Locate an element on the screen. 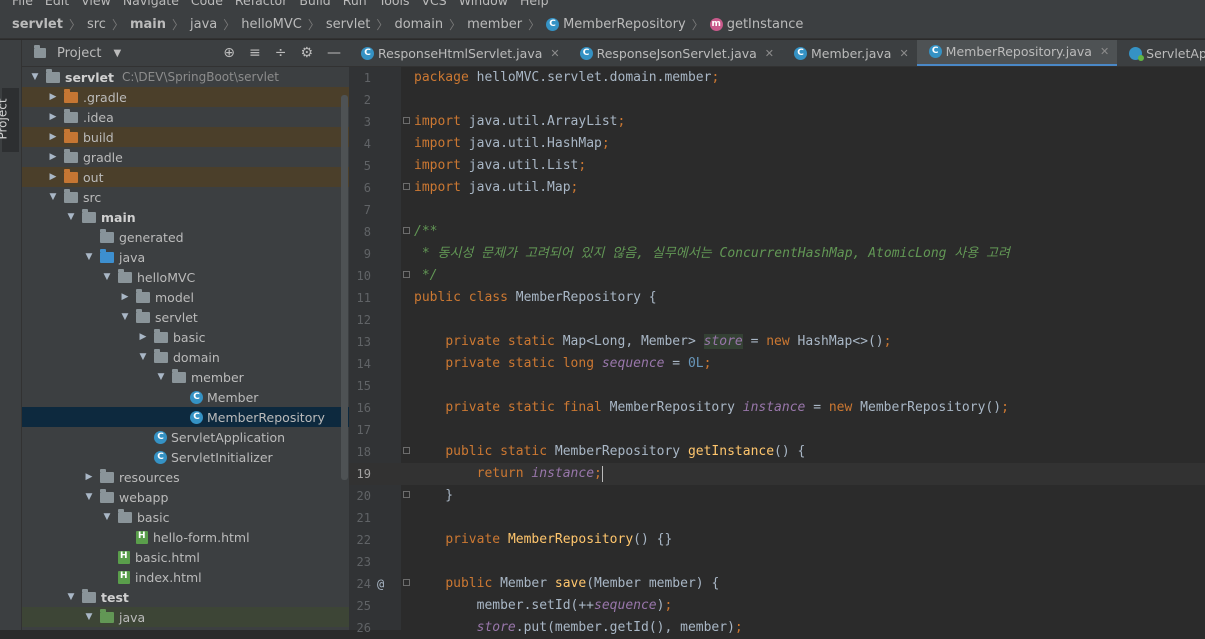 This screenshot has width=1205, height=639. tree-item: ▼ basic is located at coordinates (185, 517).